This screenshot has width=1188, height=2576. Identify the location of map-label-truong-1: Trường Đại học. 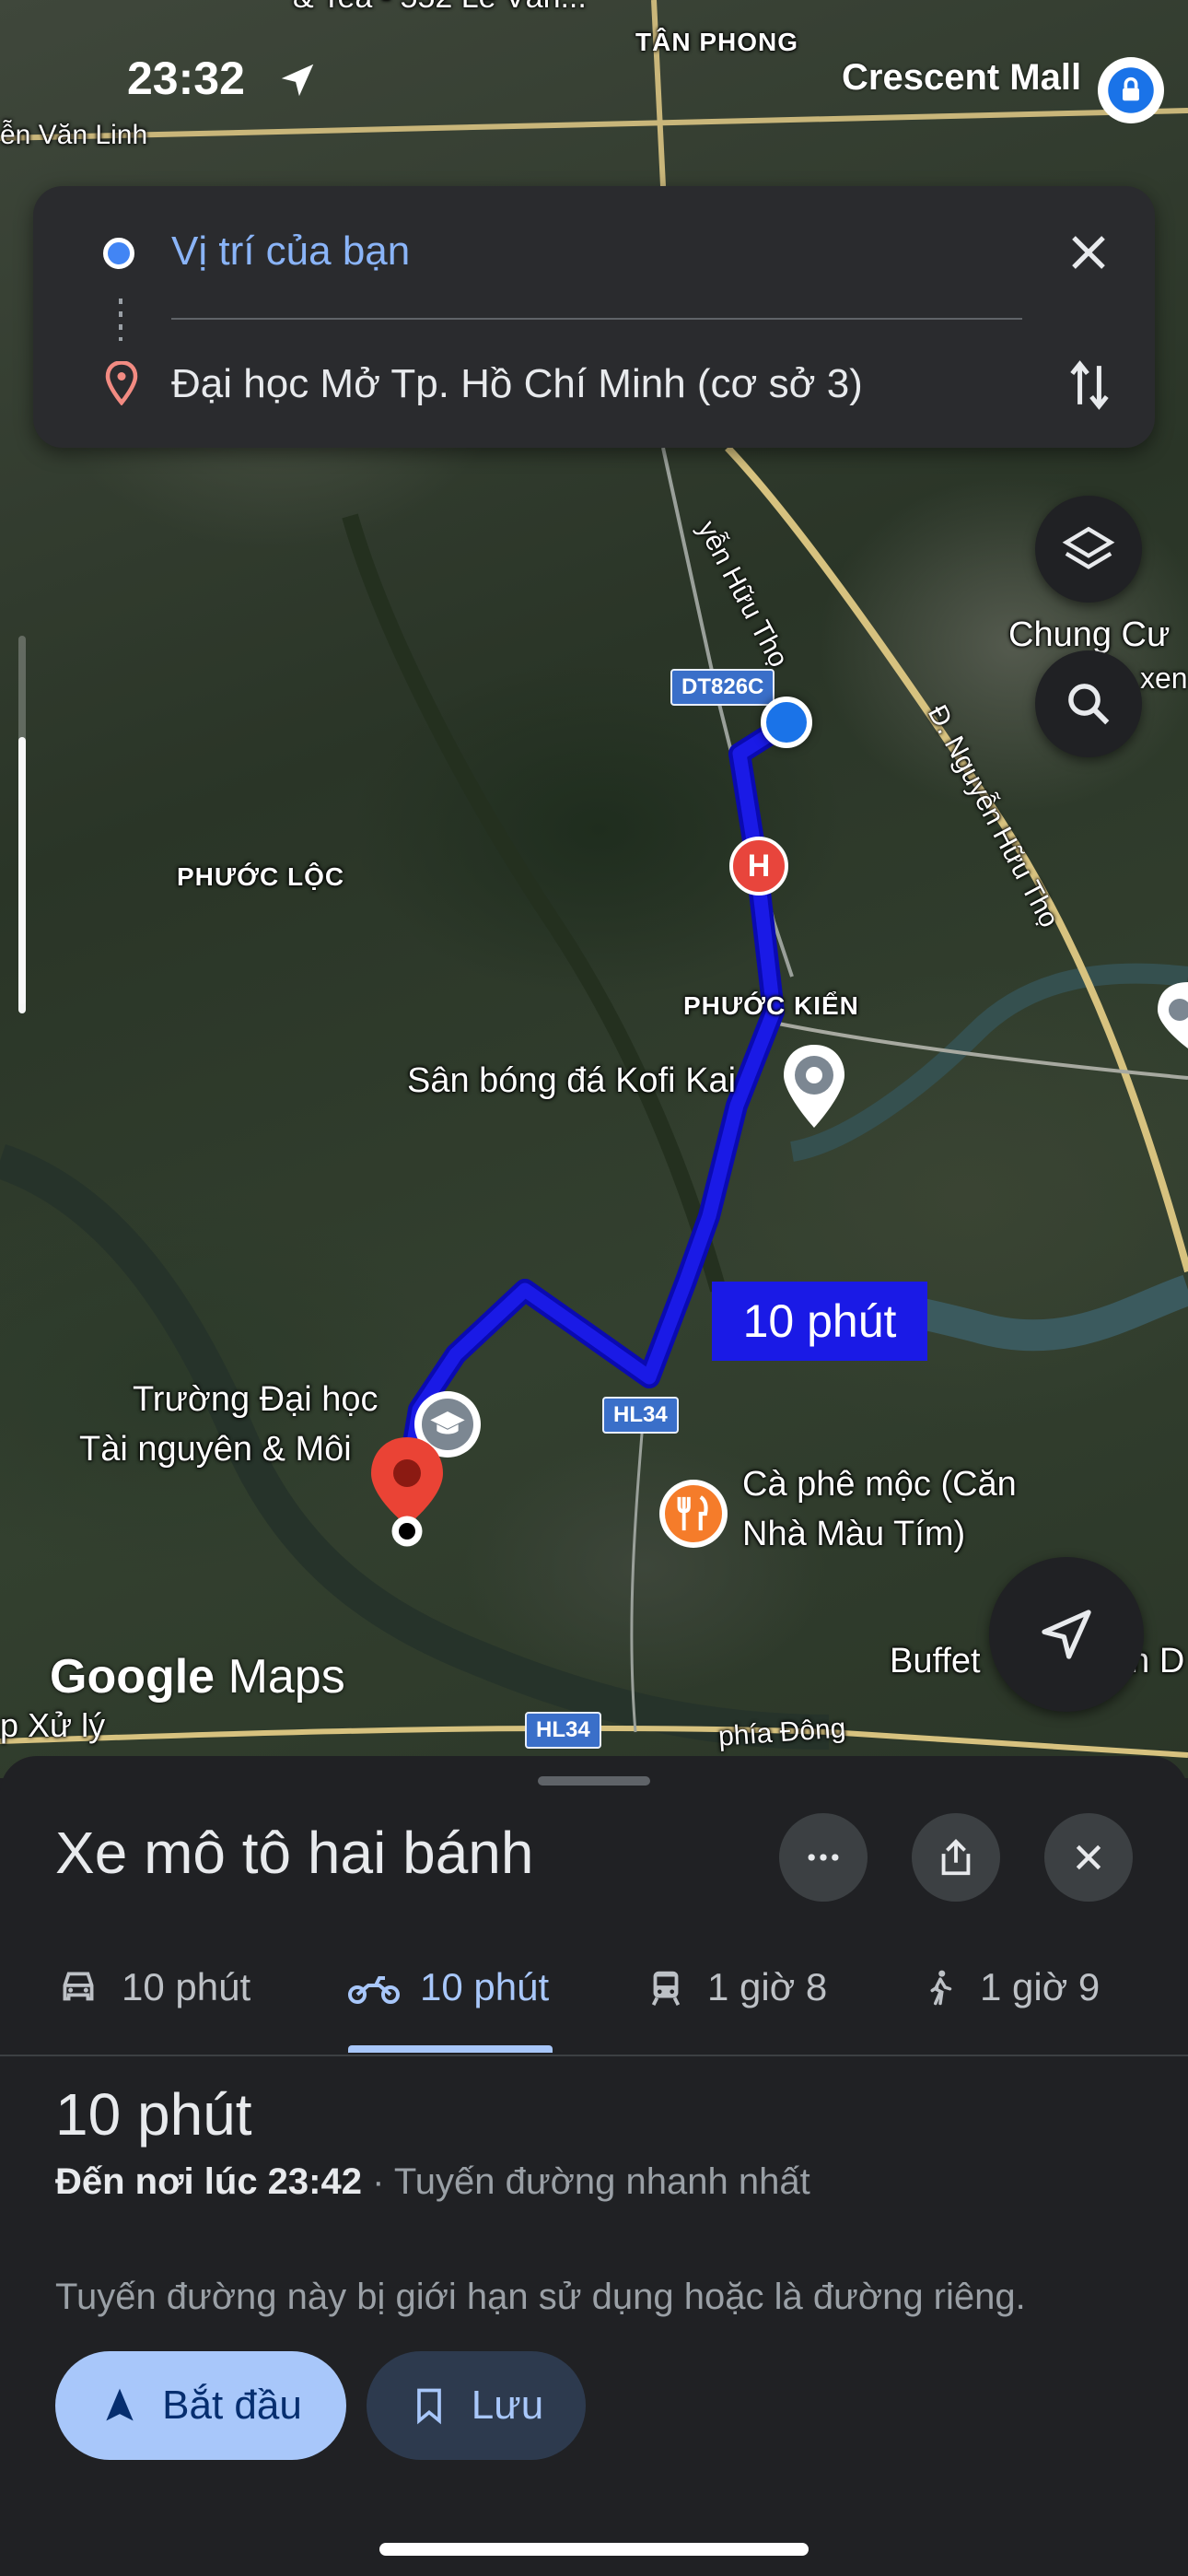
(256, 1400).